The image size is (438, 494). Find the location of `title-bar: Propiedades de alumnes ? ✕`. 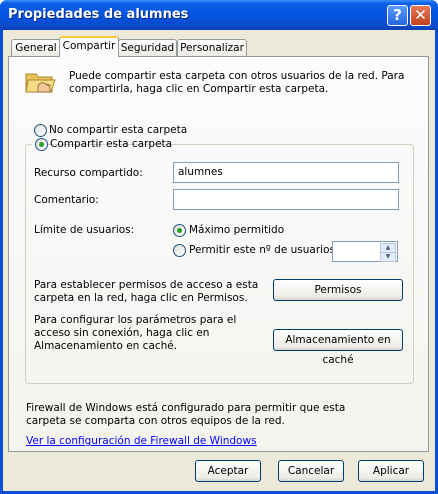

title-bar: Propiedades de alumnes ? ✕ is located at coordinates (219, 15).